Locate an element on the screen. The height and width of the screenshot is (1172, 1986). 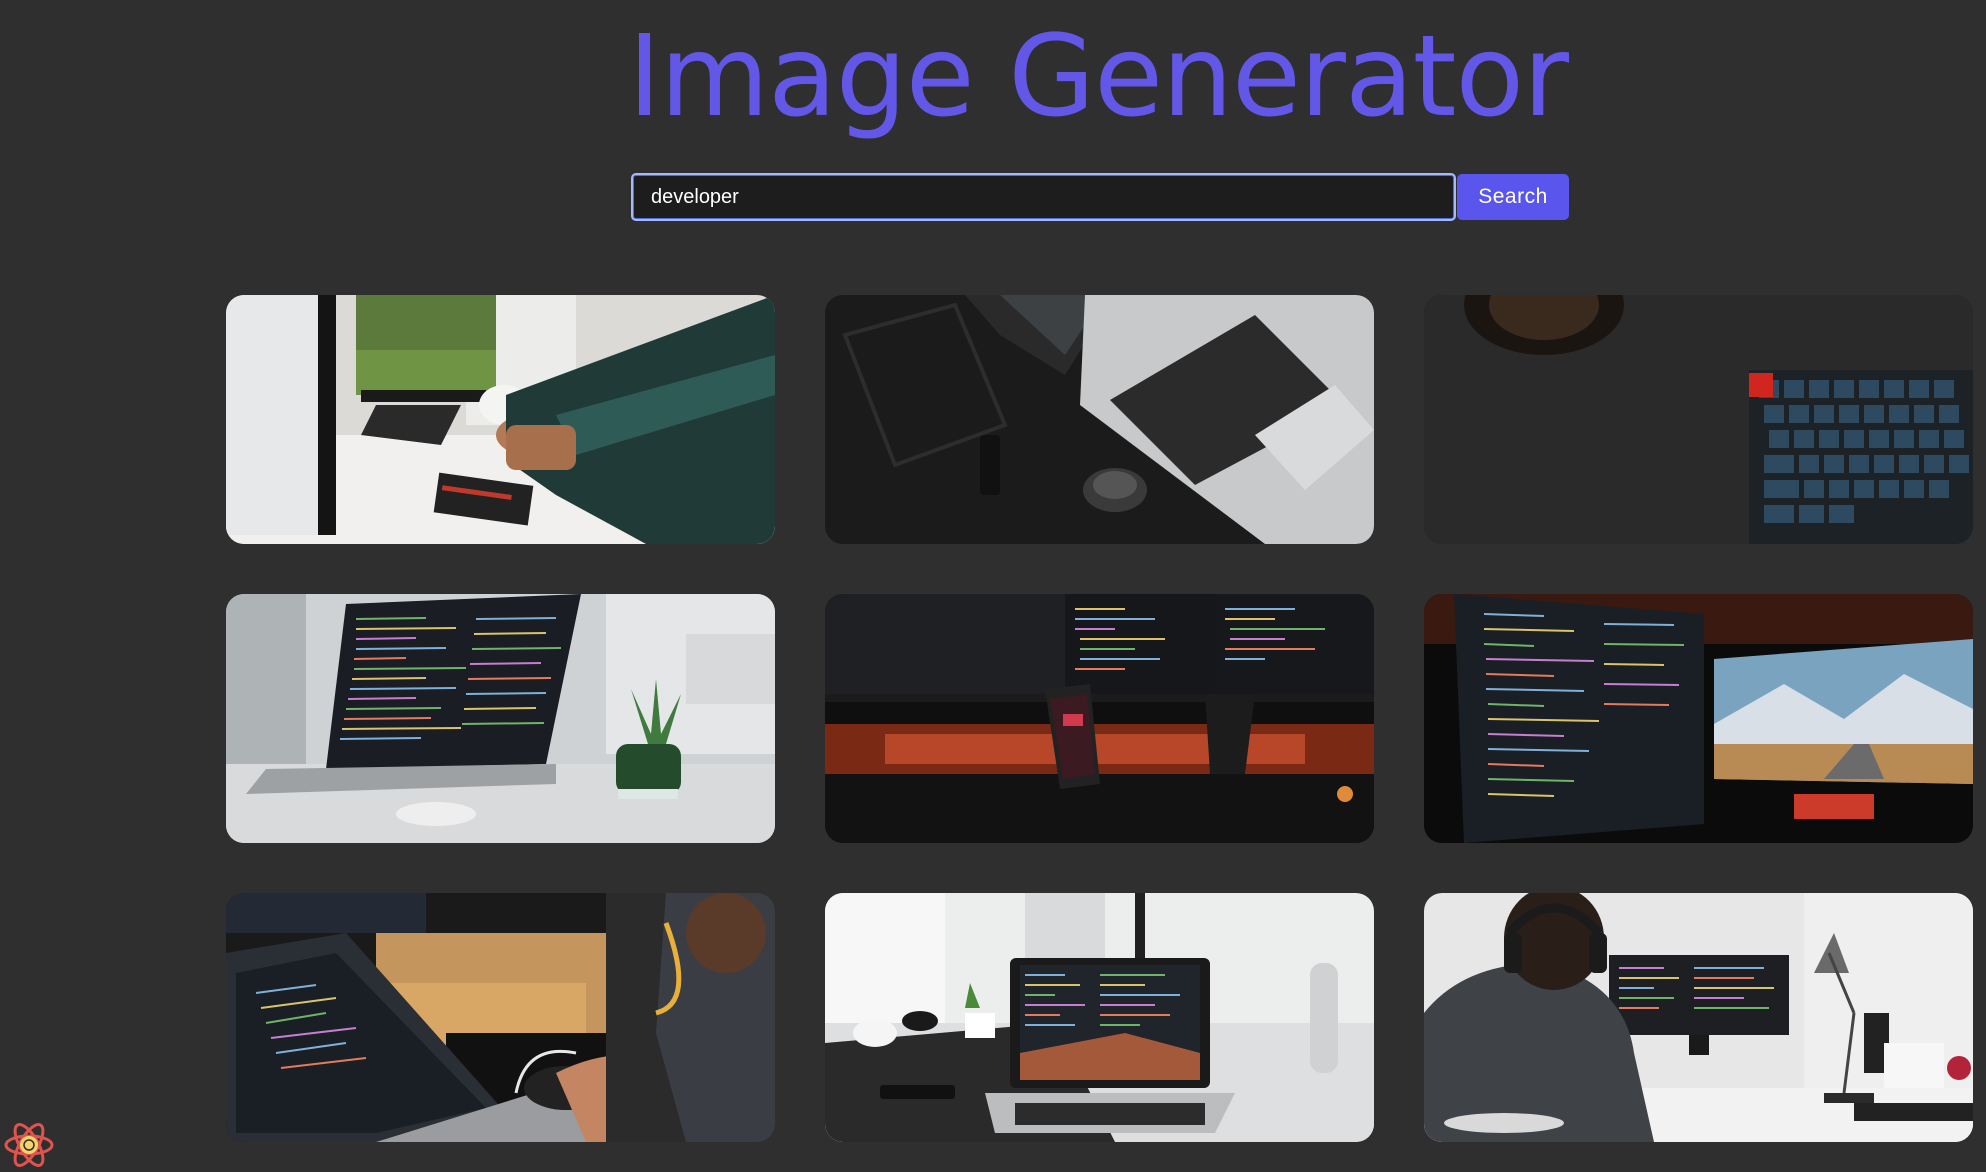
search-bar: Search is located at coordinates (1100, 197).